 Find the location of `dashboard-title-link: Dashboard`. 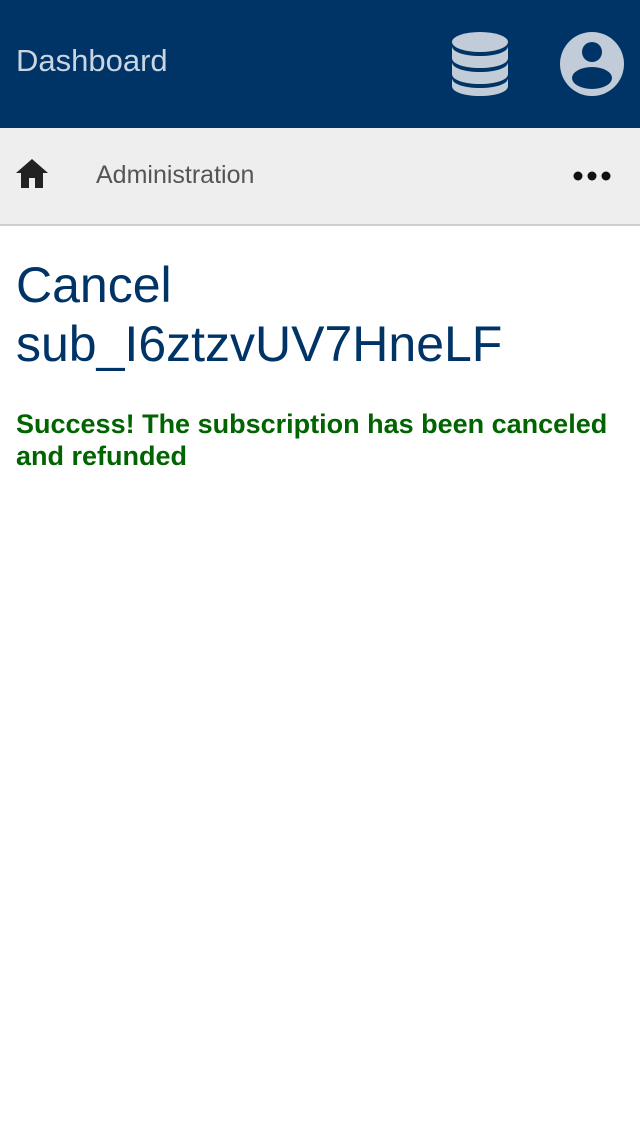

dashboard-title-link: Dashboard is located at coordinates (92, 61).